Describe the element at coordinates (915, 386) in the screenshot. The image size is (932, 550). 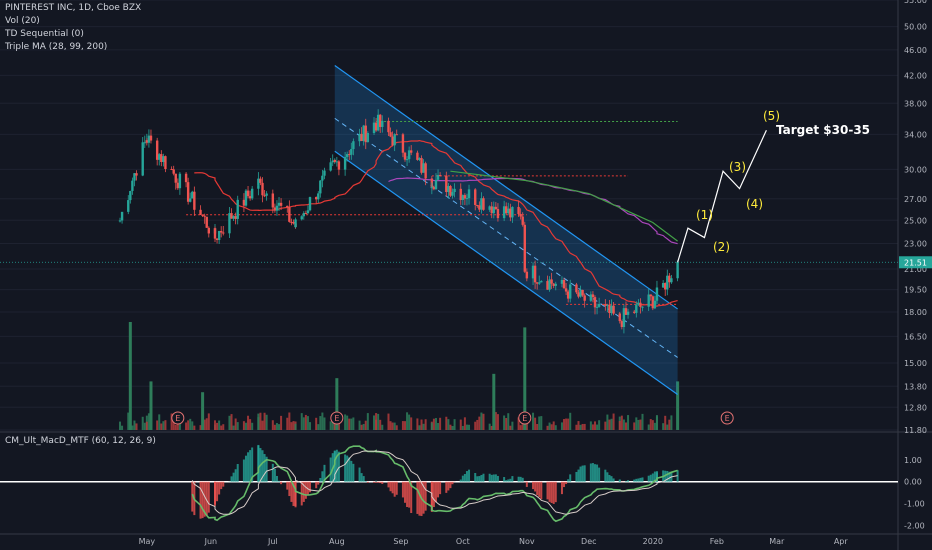
I see `price-tick-label: 13.80` at that location.